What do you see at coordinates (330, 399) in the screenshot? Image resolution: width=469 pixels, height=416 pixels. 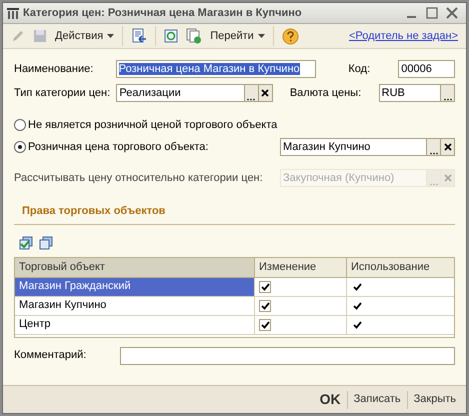 I see `footer-button: OK` at bounding box center [330, 399].